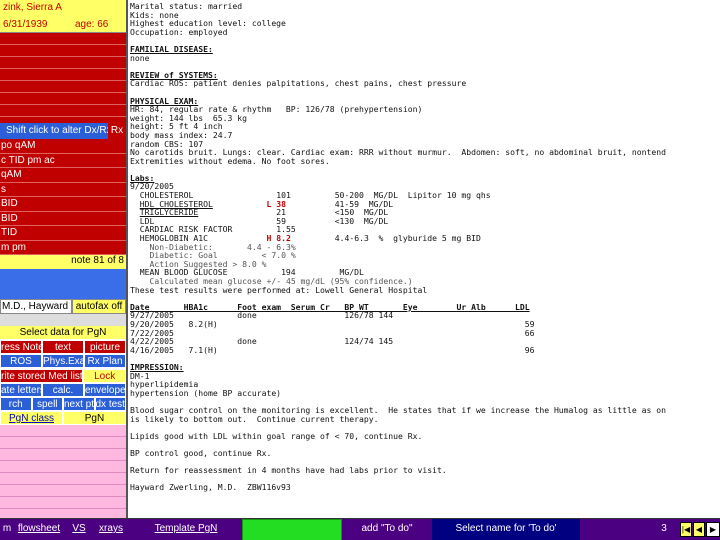  I want to click on pgn-row: PgN class PgN, so click(63, 418).